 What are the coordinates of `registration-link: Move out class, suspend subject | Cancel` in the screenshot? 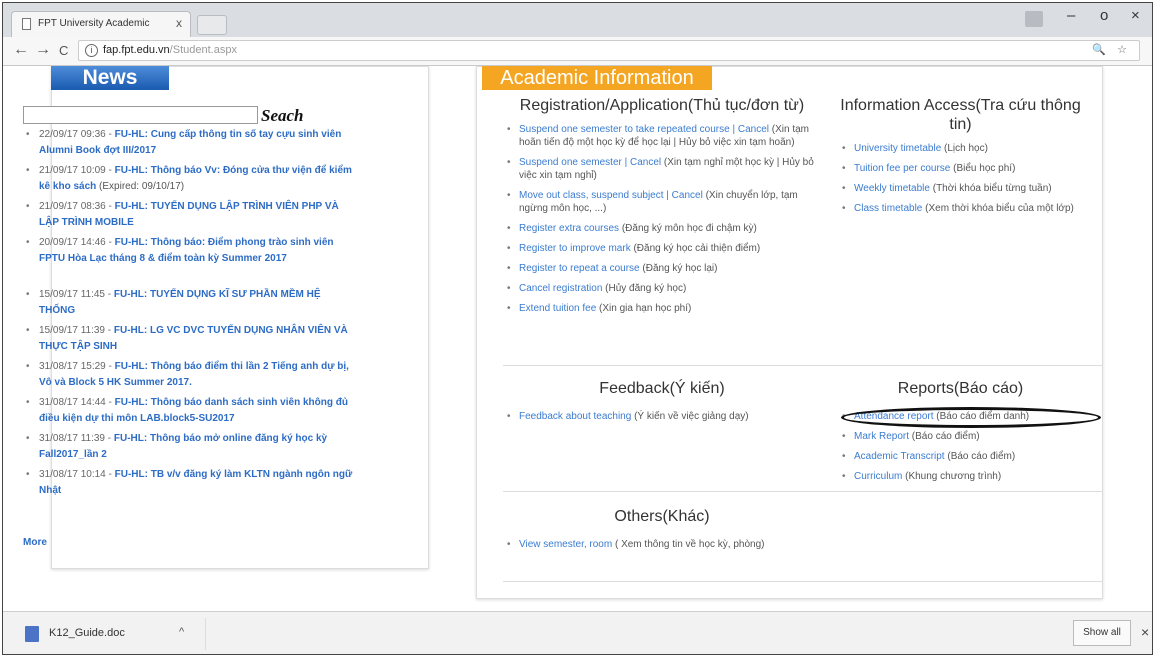 It's located at (611, 195).